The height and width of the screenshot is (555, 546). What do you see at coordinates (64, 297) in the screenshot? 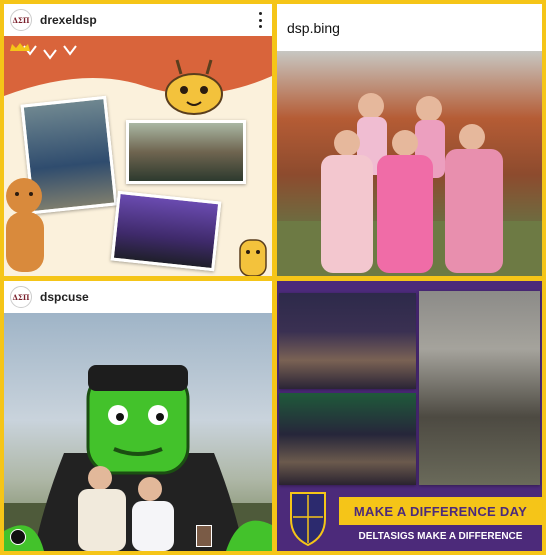
I see `username: dspcuse` at bounding box center [64, 297].